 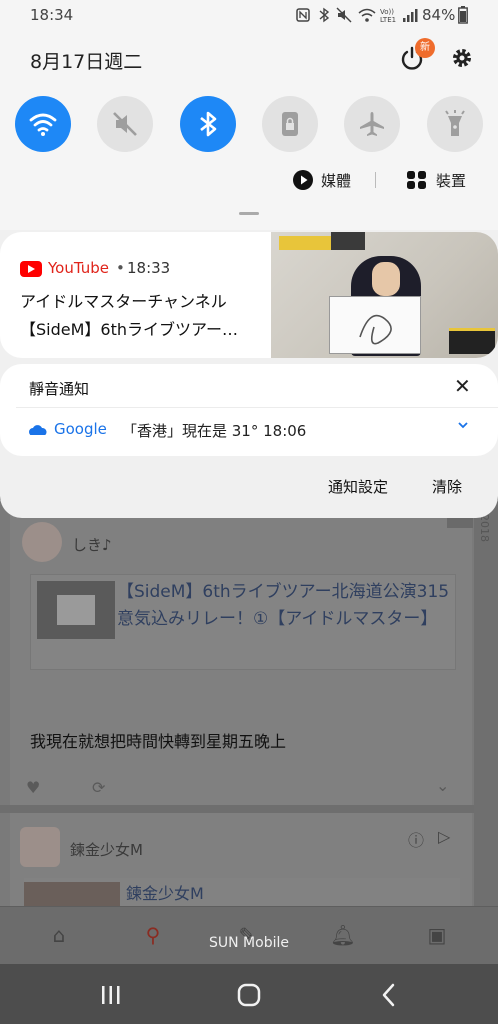 I want to click on post-user-name: しき♪, so click(x=92, y=545).